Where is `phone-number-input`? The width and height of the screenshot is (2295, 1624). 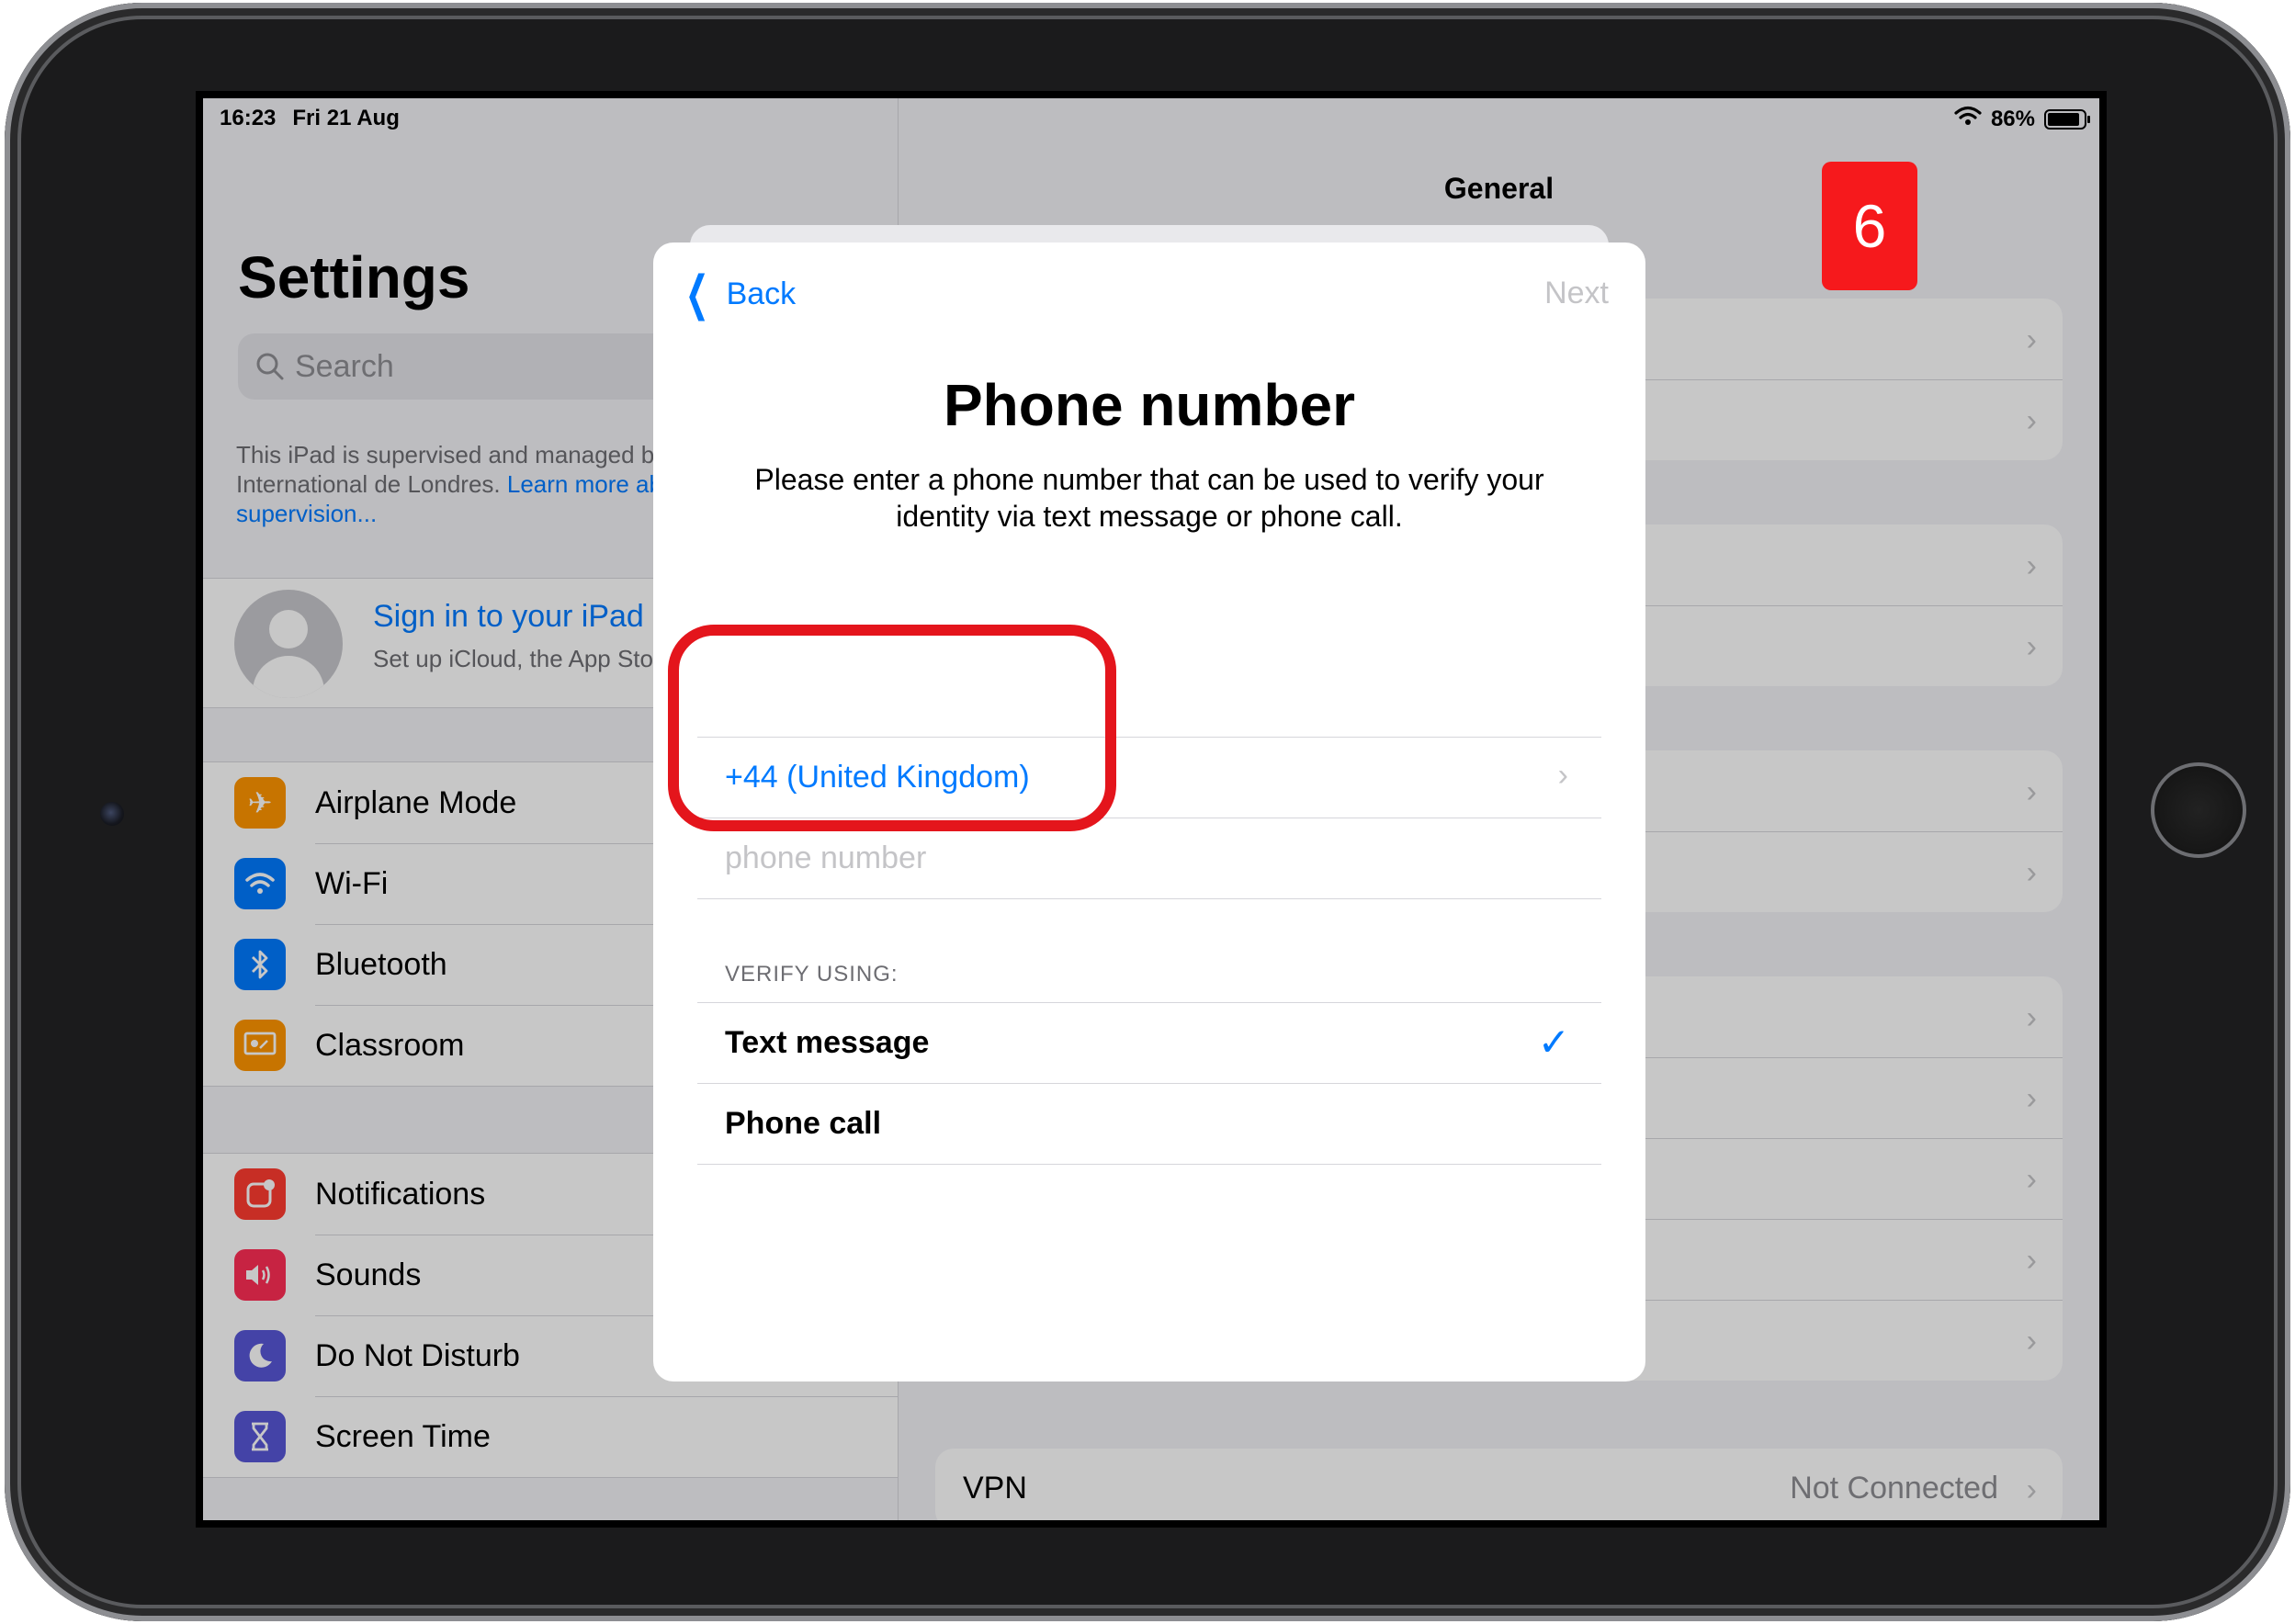 phone-number-input is located at coordinates (1138, 858).